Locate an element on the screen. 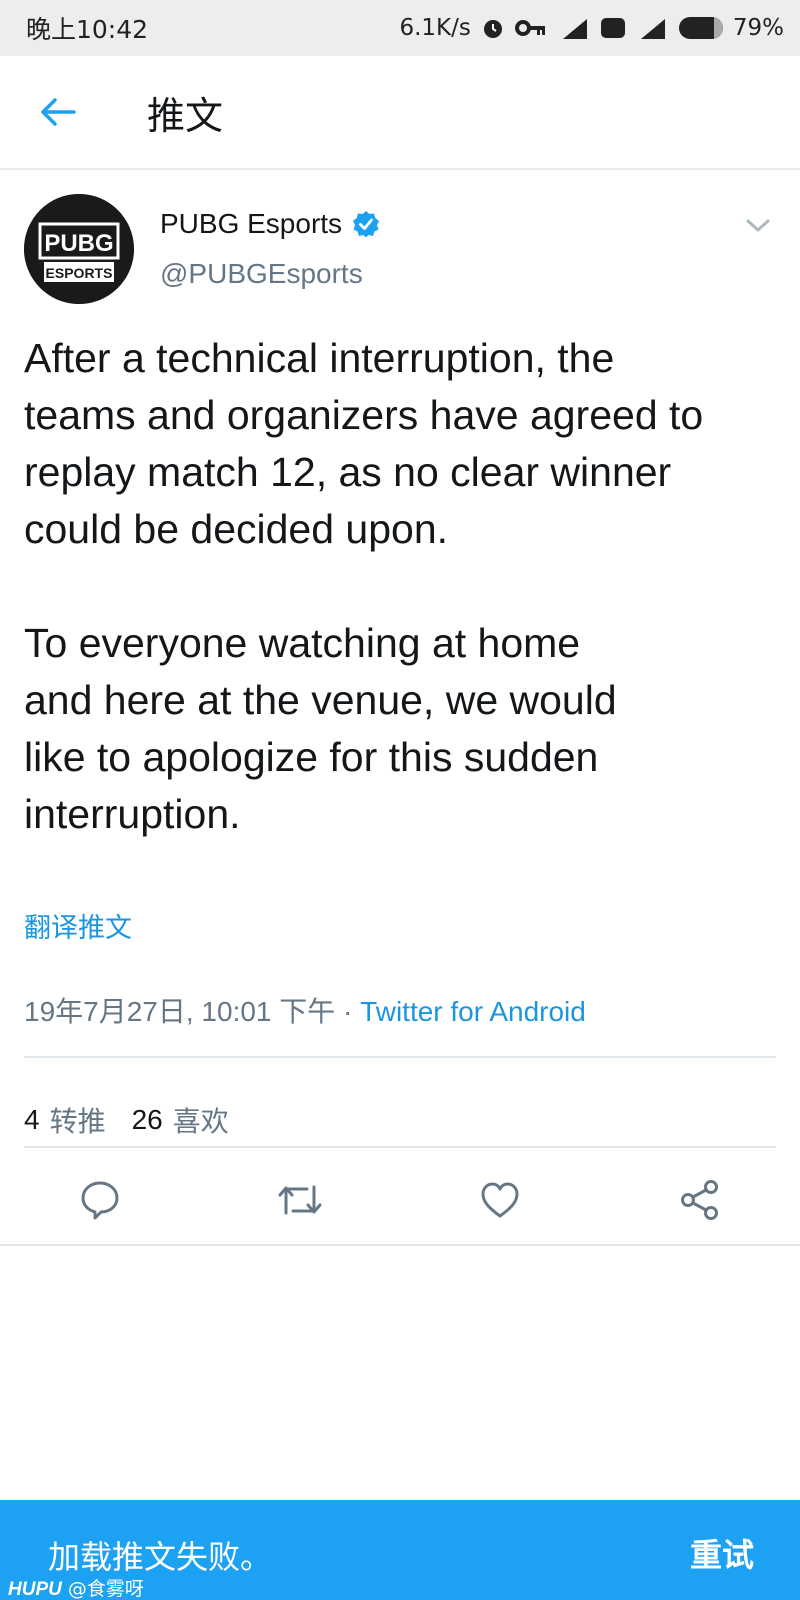 This screenshot has height=1600, width=800. reply-icon is located at coordinates (100, 1200).